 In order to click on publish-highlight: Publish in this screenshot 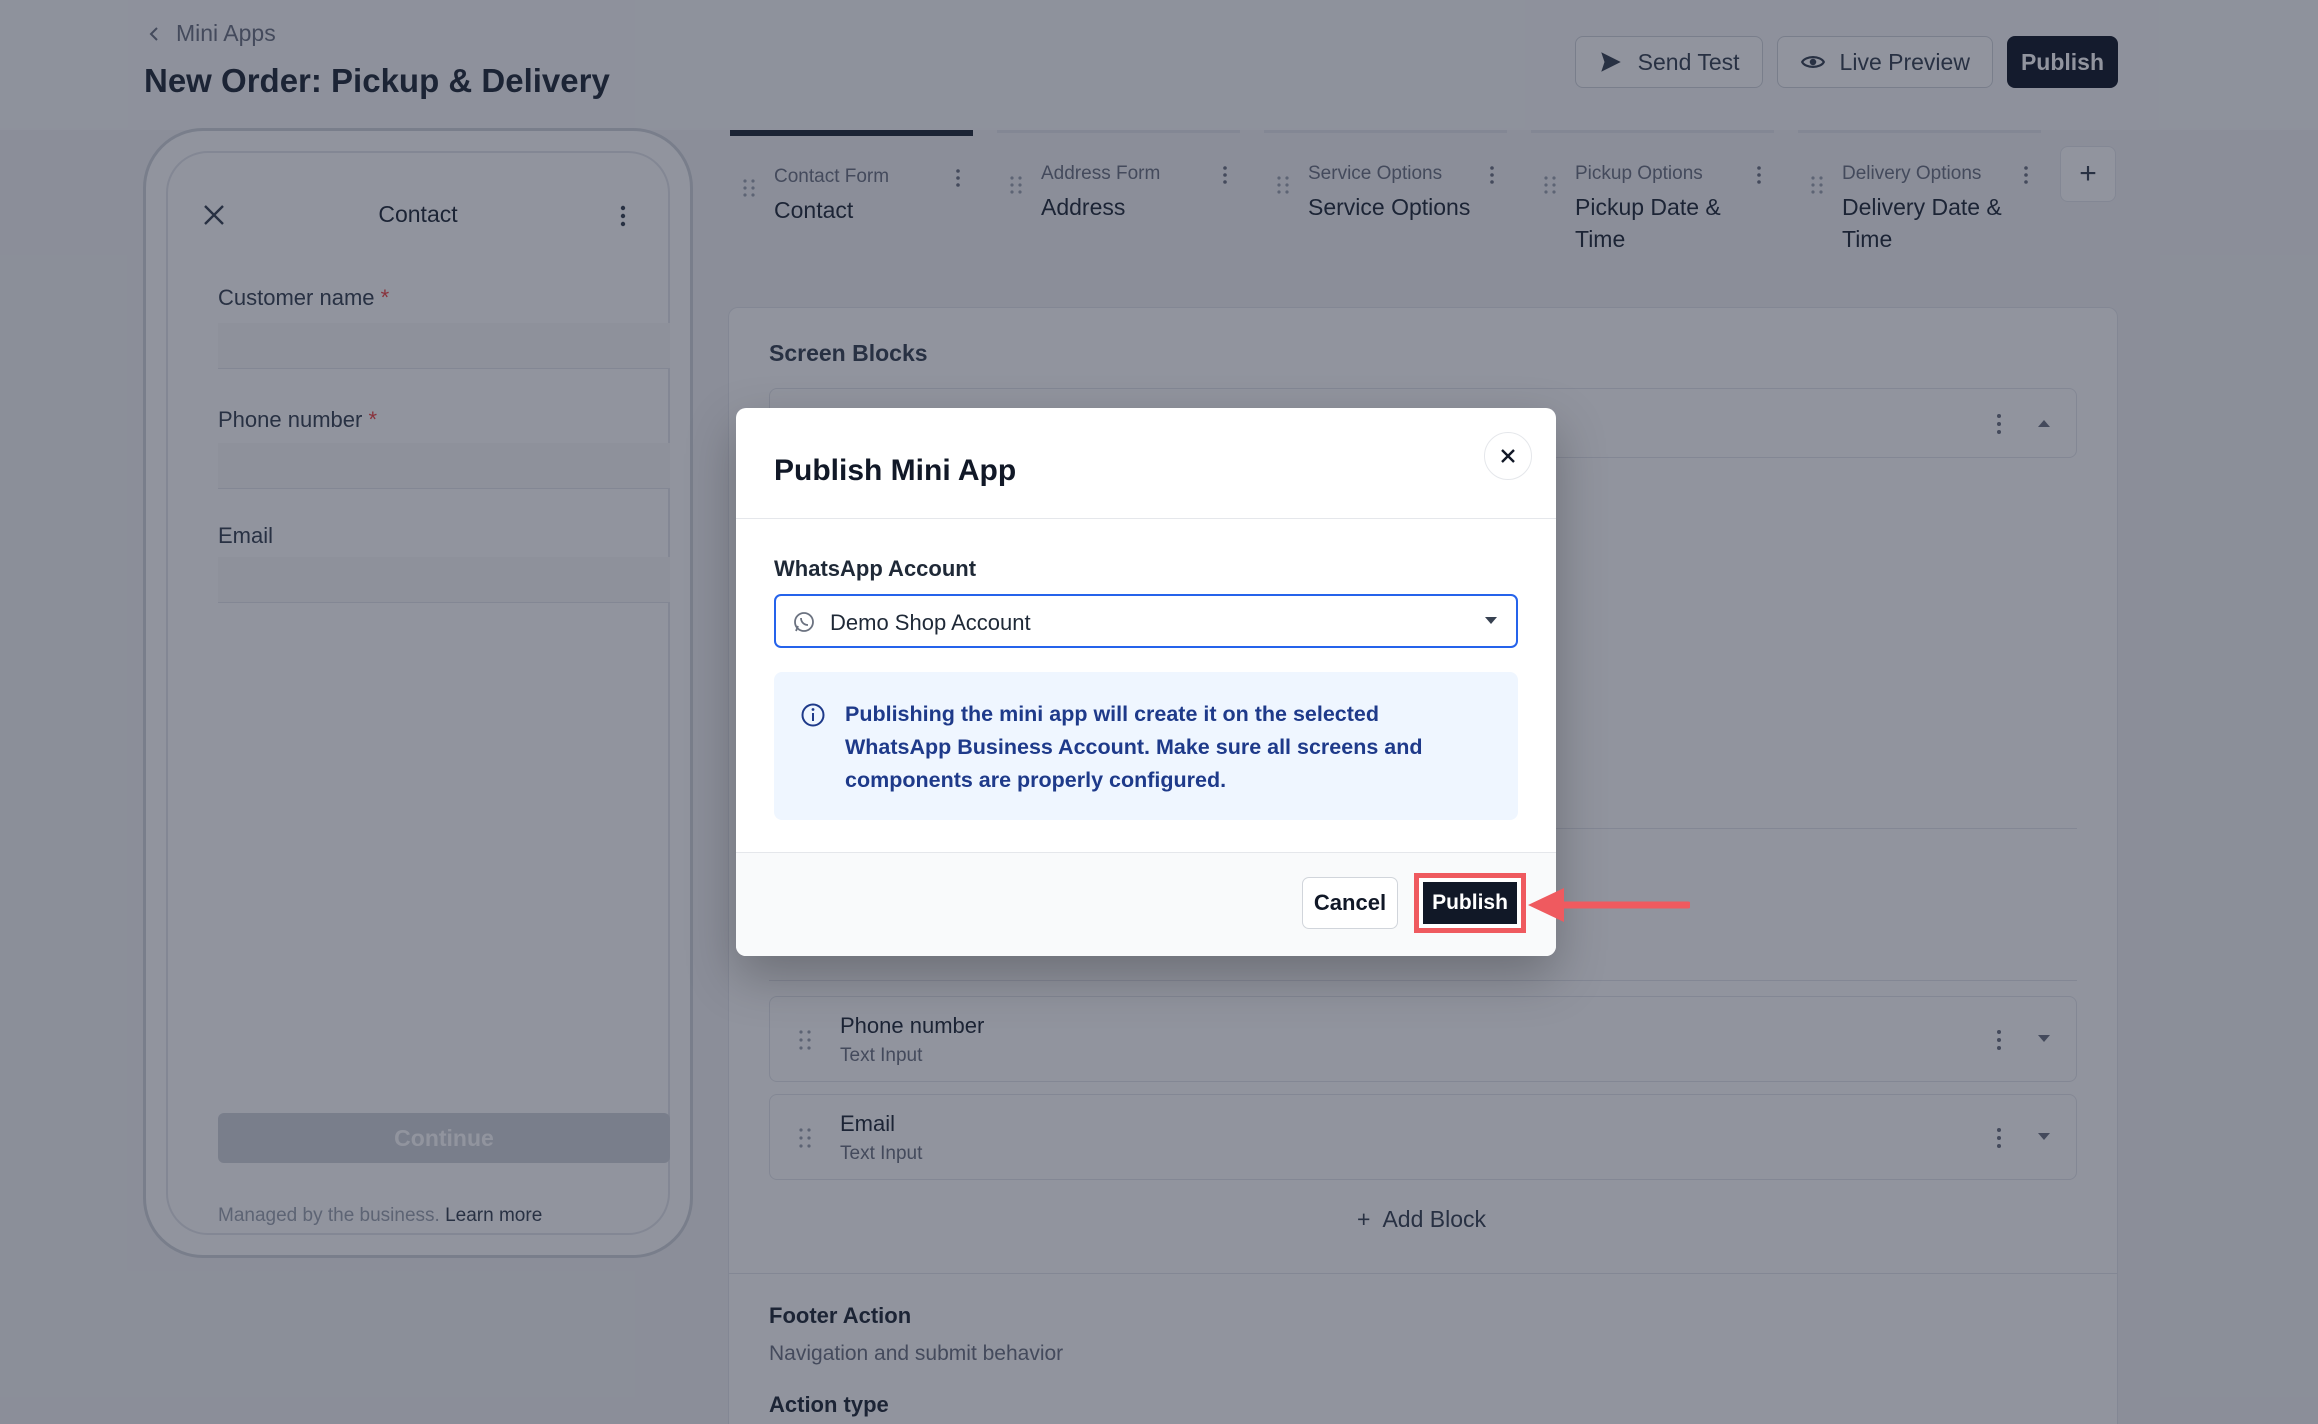, I will do `click(1470, 903)`.